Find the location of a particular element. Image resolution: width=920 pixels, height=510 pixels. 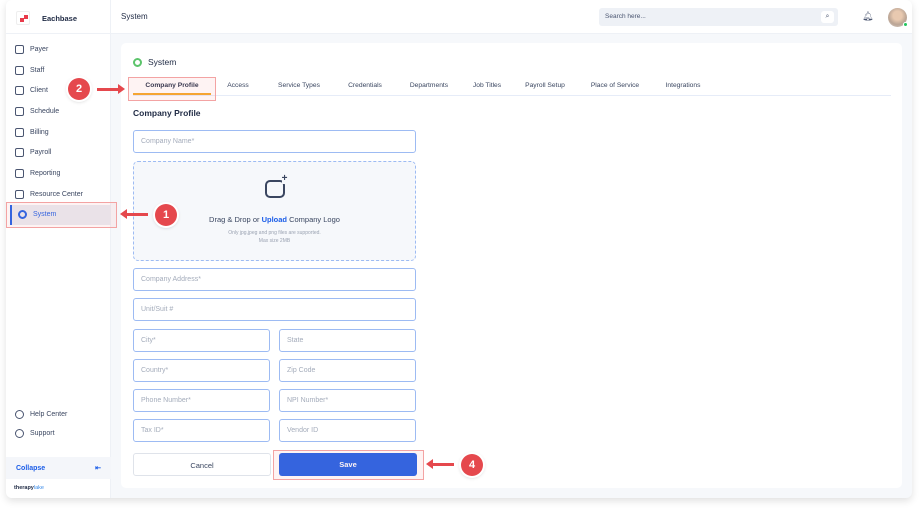

cancel-button: Cancel is located at coordinates (202, 464).